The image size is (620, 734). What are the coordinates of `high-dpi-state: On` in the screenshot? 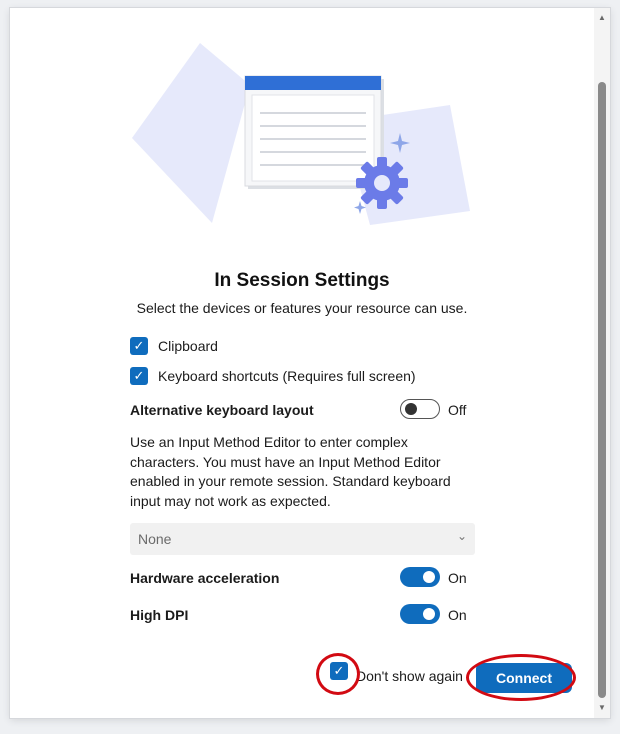 It's located at (457, 615).